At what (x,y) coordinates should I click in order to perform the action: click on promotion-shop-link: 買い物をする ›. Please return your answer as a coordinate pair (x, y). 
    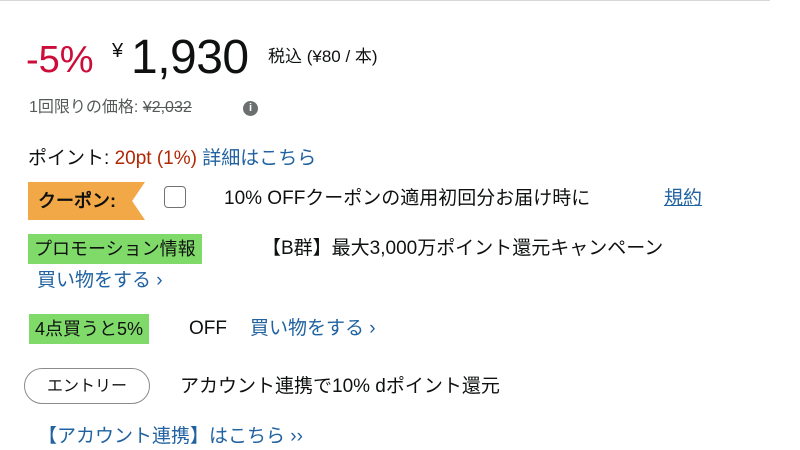
    Looking at the image, I should click on (100, 281).